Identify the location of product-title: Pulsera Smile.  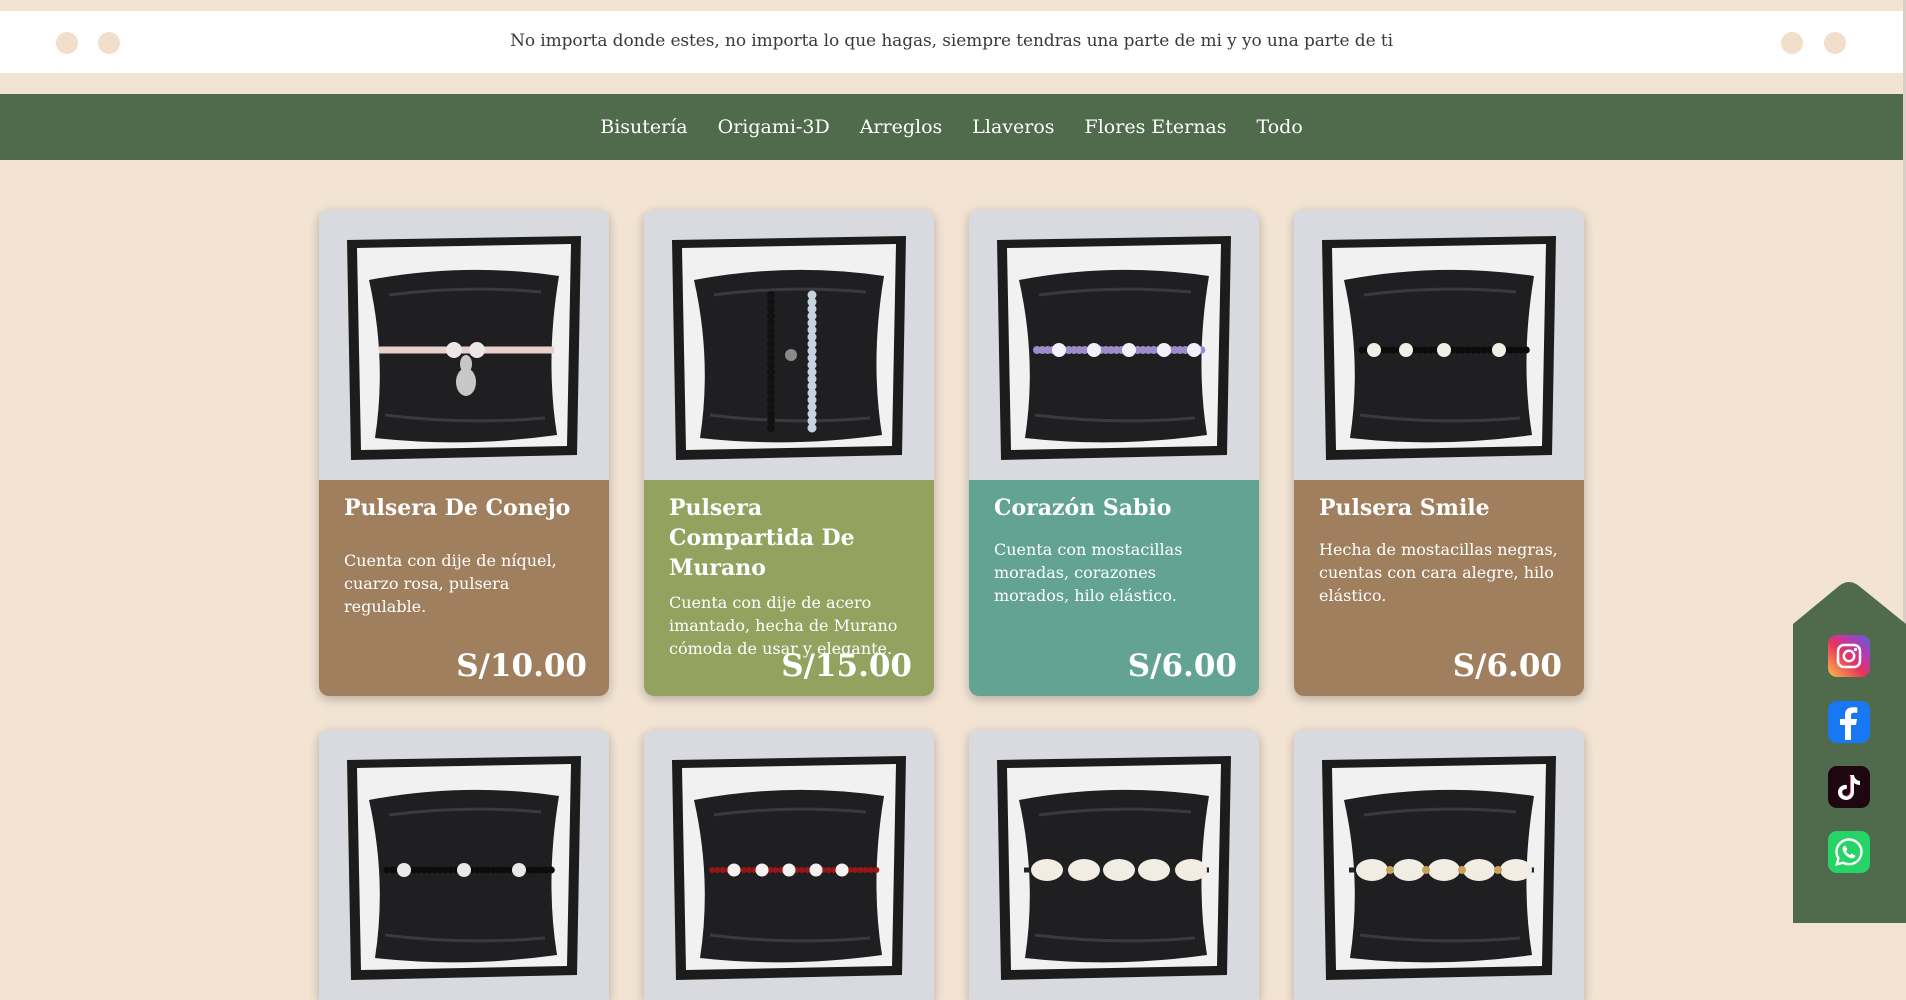
(1404, 508).